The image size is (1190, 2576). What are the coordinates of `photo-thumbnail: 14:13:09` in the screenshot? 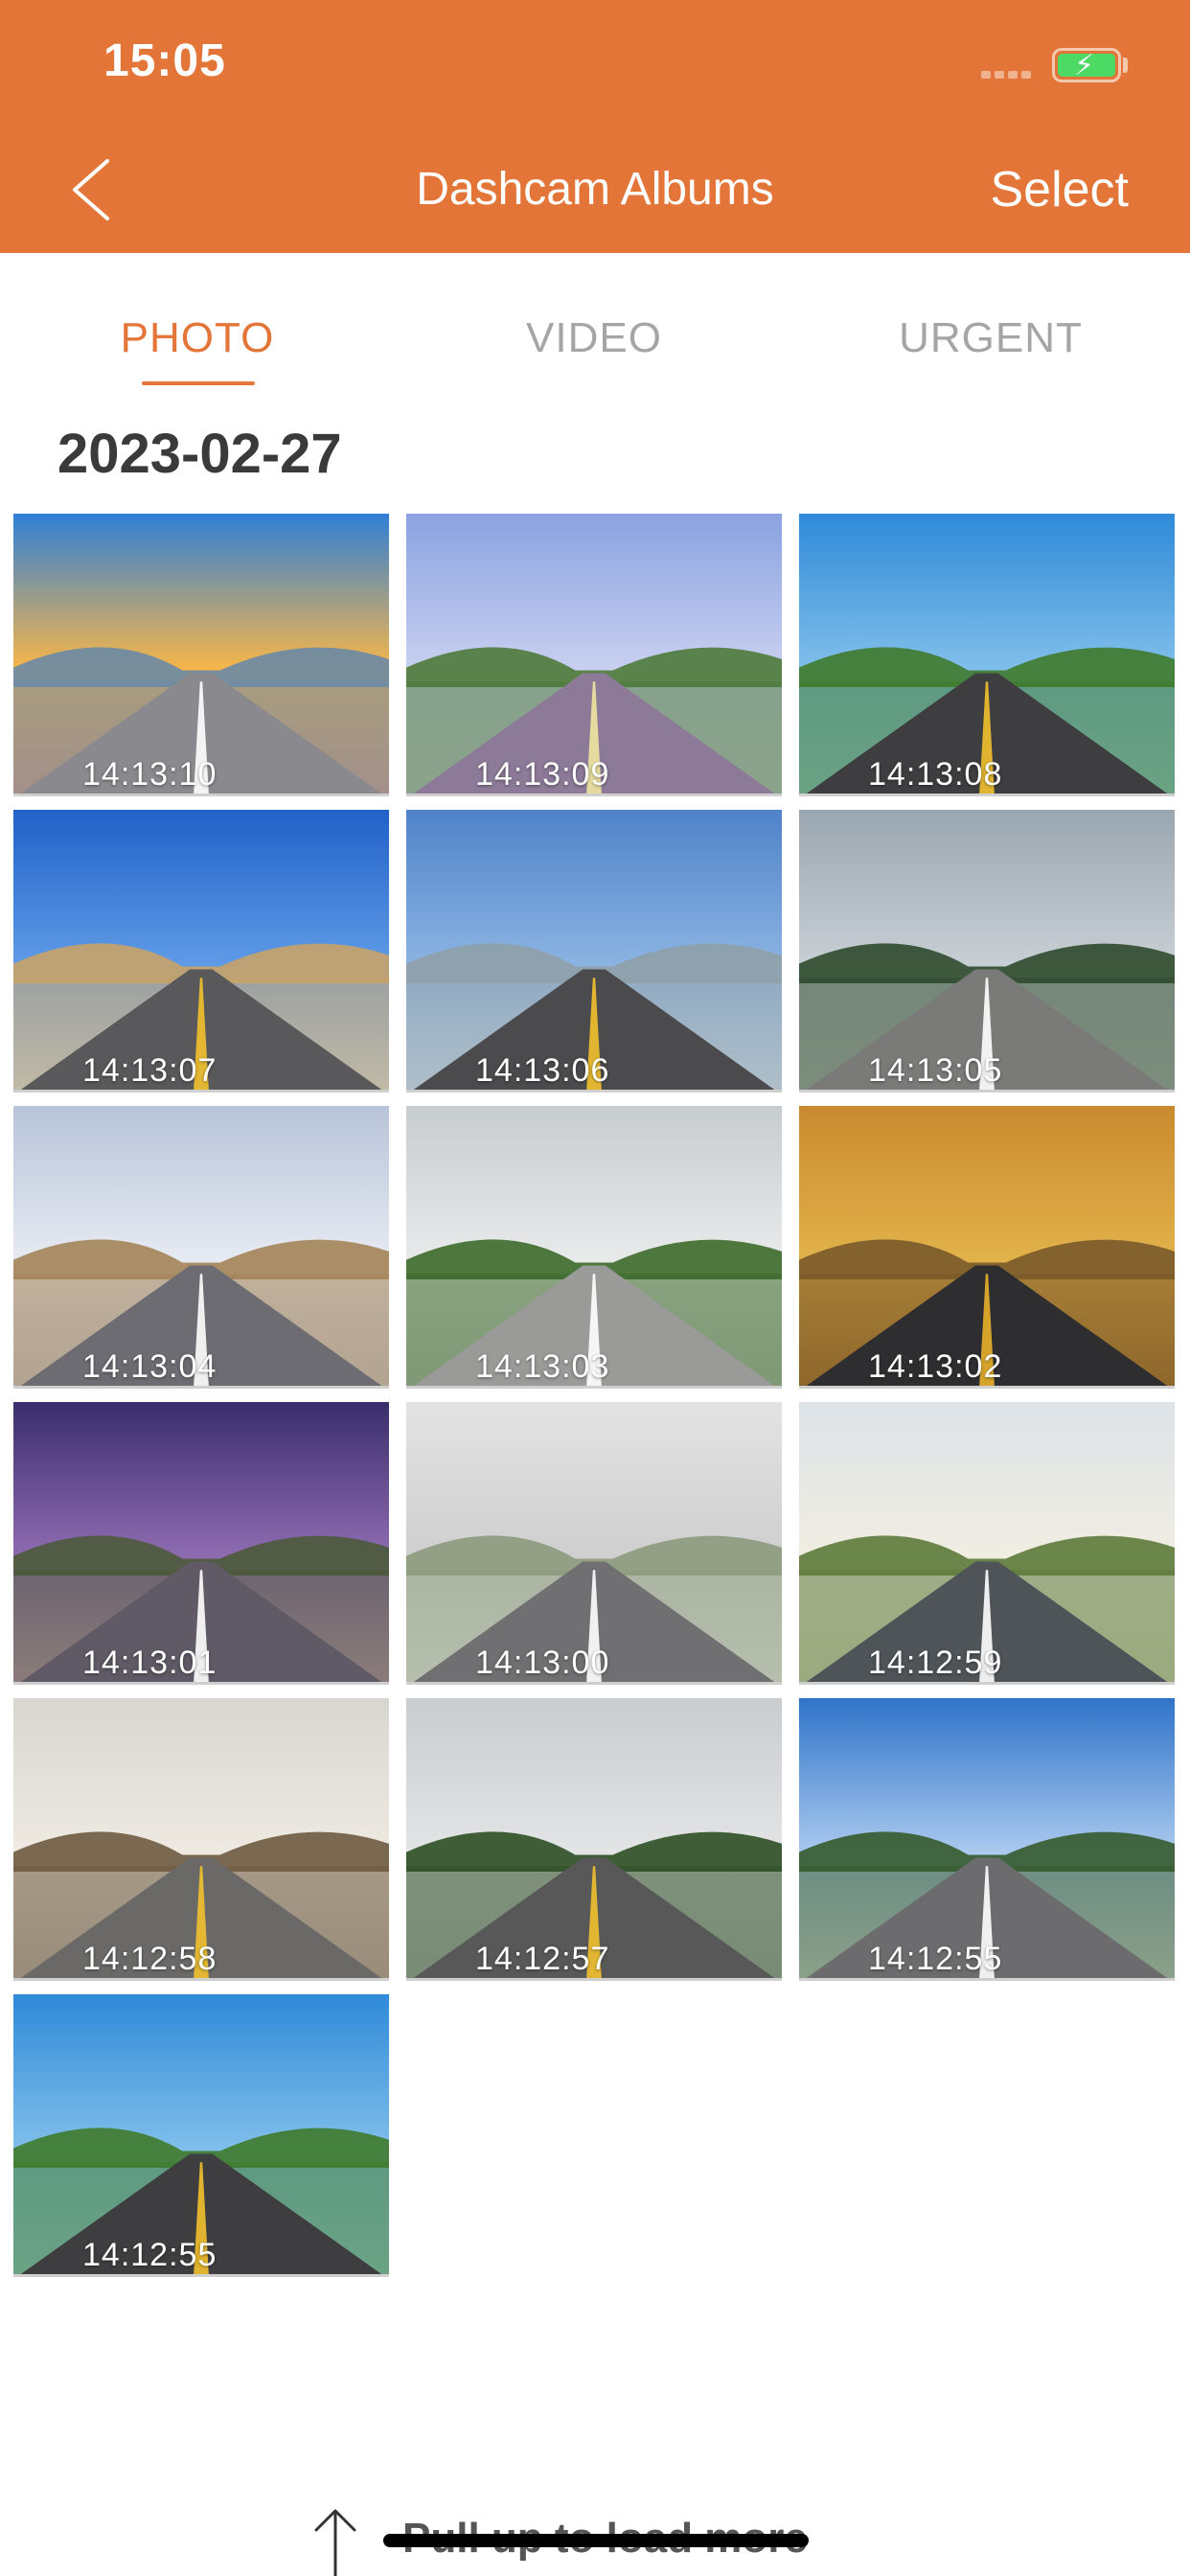 It's located at (594, 654).